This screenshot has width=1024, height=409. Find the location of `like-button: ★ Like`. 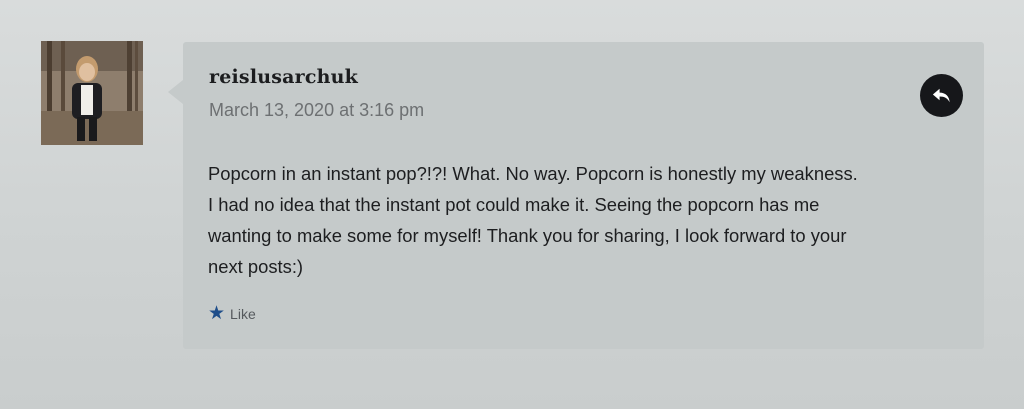

like-button: ★ Like is located at coordinates (232, 313).